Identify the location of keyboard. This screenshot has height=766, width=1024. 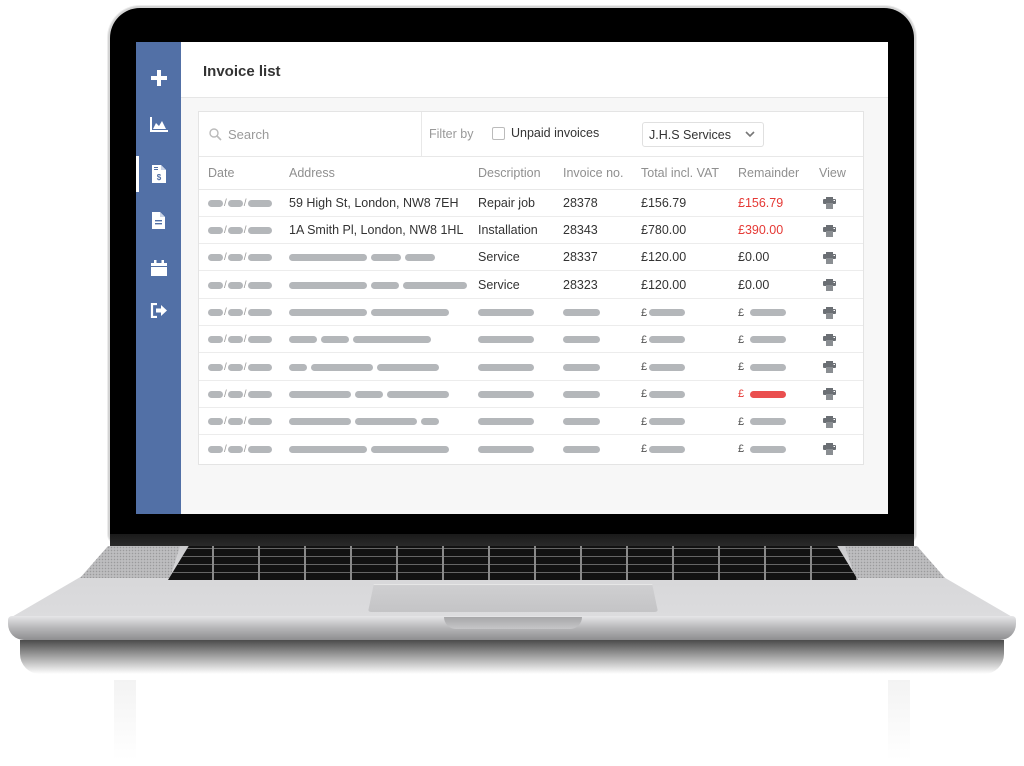
(513, 563).